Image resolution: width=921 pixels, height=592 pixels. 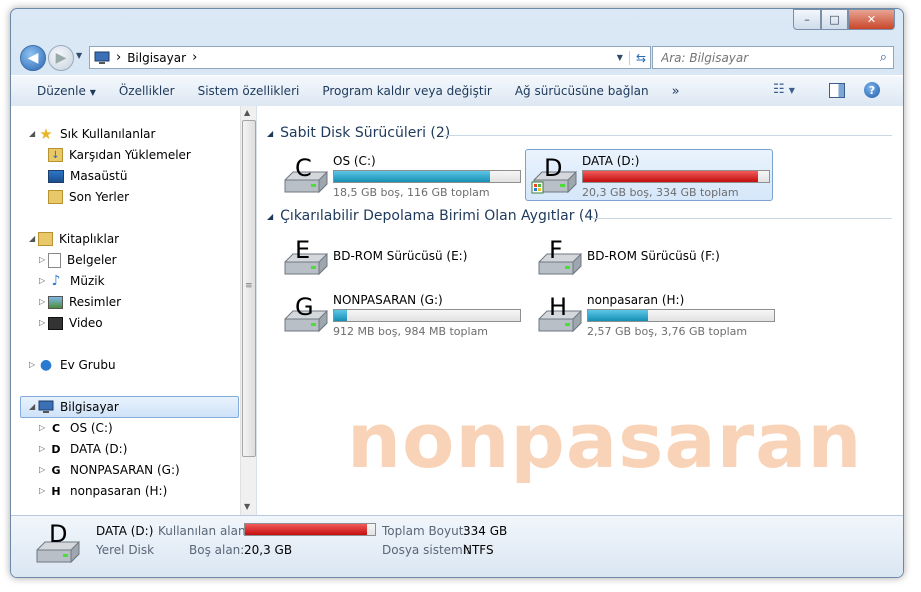 What do you see at coordinates (125, 531) in the screenshot?
I see `details-drive-name: DATA (D:)` at bounding box center [125, 531].